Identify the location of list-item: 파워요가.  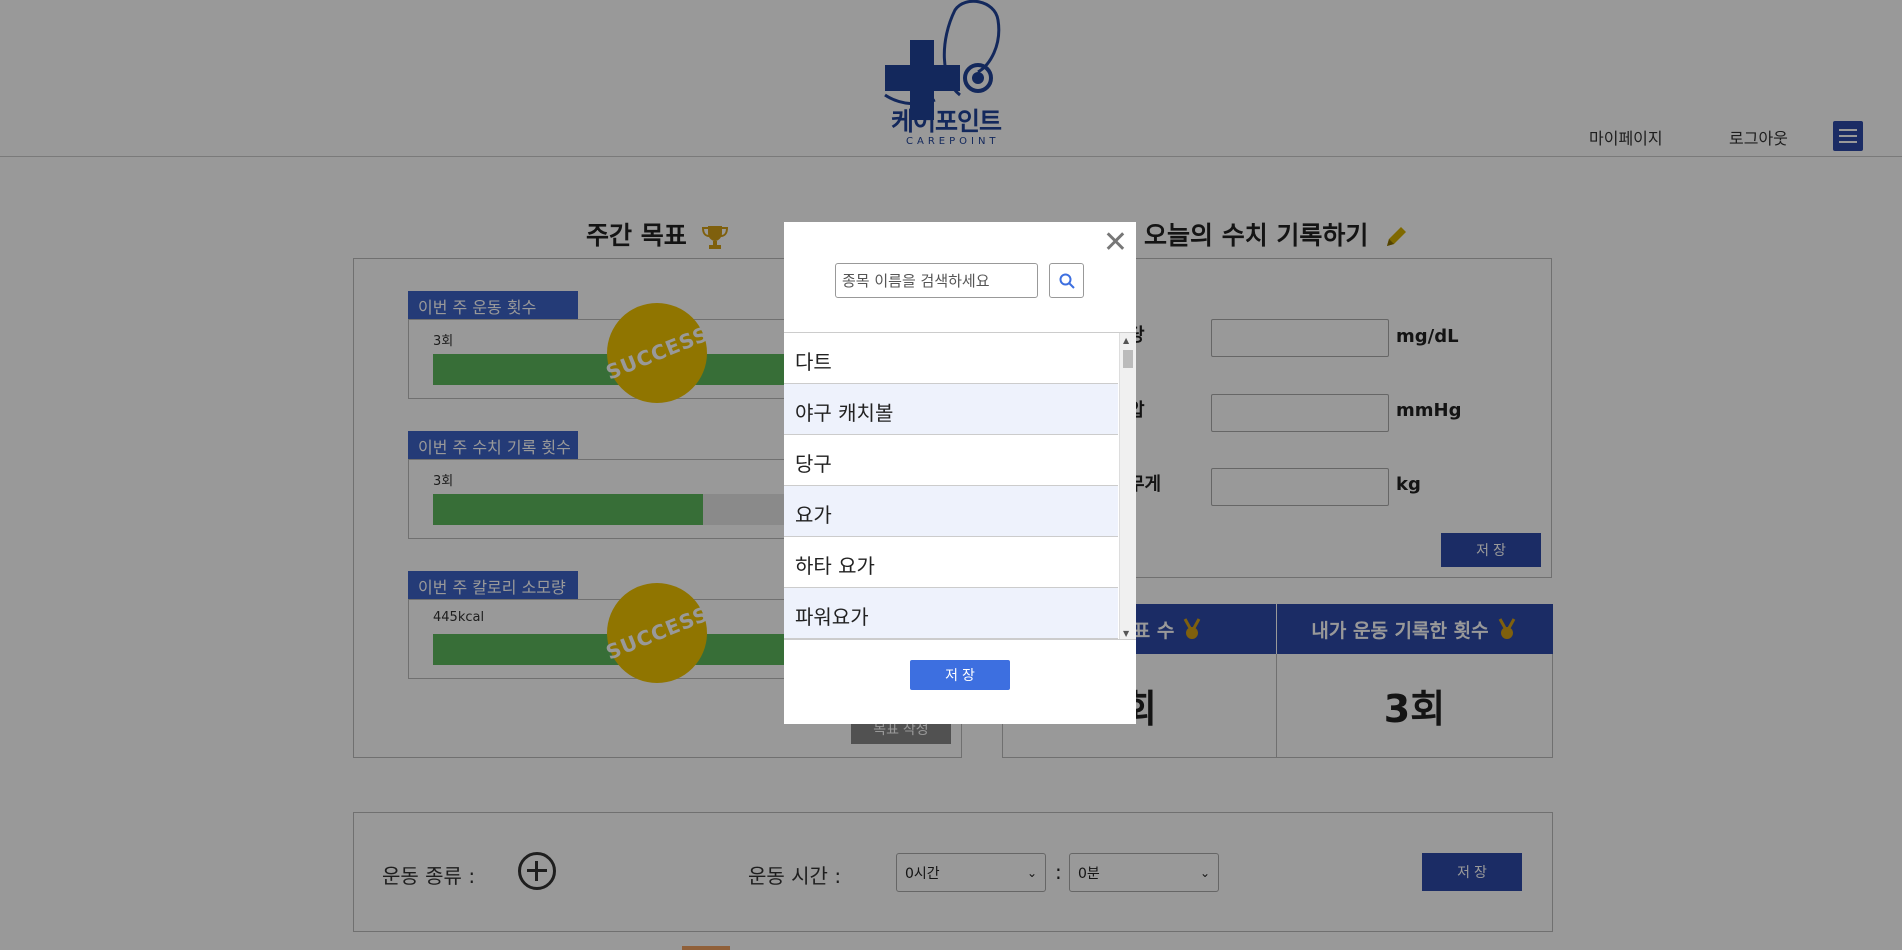
(951, 613).